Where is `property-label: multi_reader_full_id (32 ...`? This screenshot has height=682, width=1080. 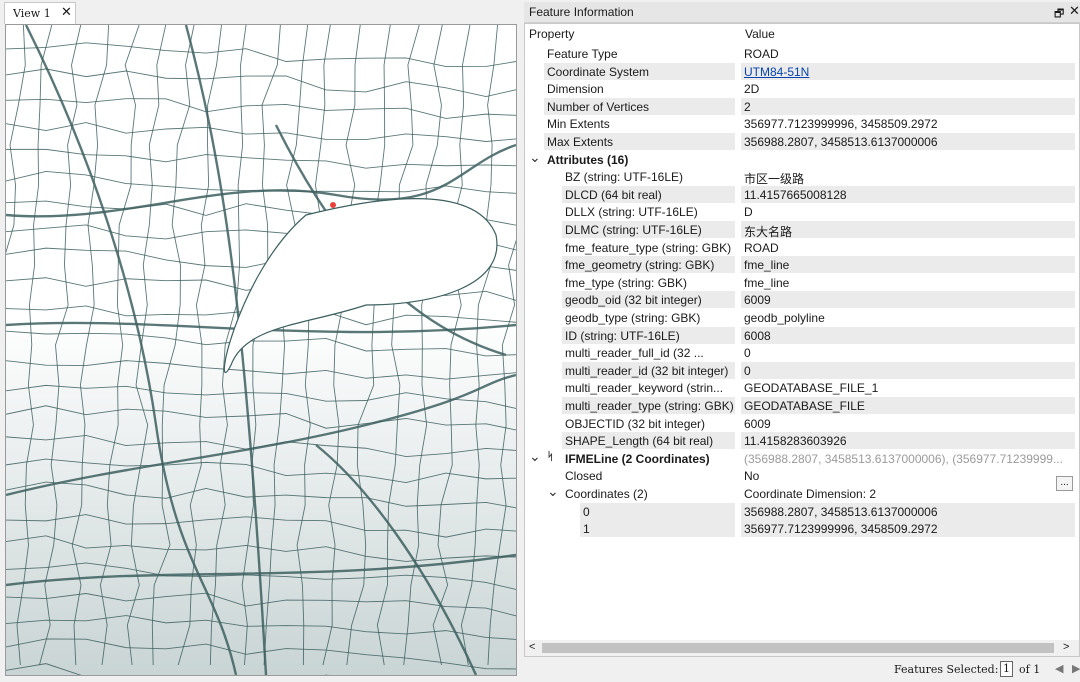
property-label: multi_reader_full_id (32 ... is located at coordinates (634, 353).